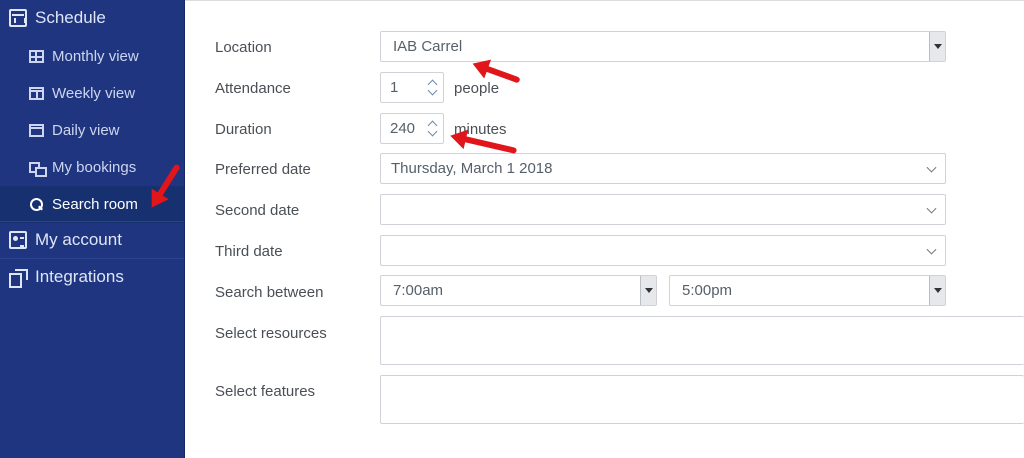  What do you see at coordinates (38, 169) in the screenshot?
I see `bookings-icon` at bounding box center [38, 169].